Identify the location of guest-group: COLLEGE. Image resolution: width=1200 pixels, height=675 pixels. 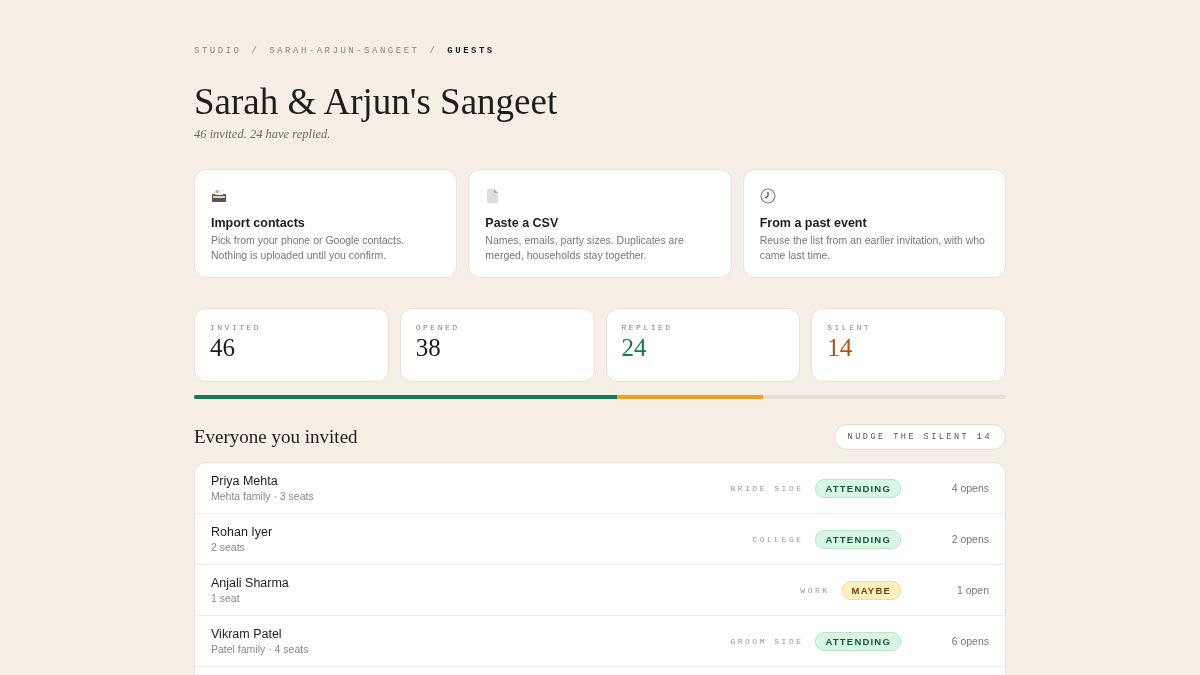
(778, 539).